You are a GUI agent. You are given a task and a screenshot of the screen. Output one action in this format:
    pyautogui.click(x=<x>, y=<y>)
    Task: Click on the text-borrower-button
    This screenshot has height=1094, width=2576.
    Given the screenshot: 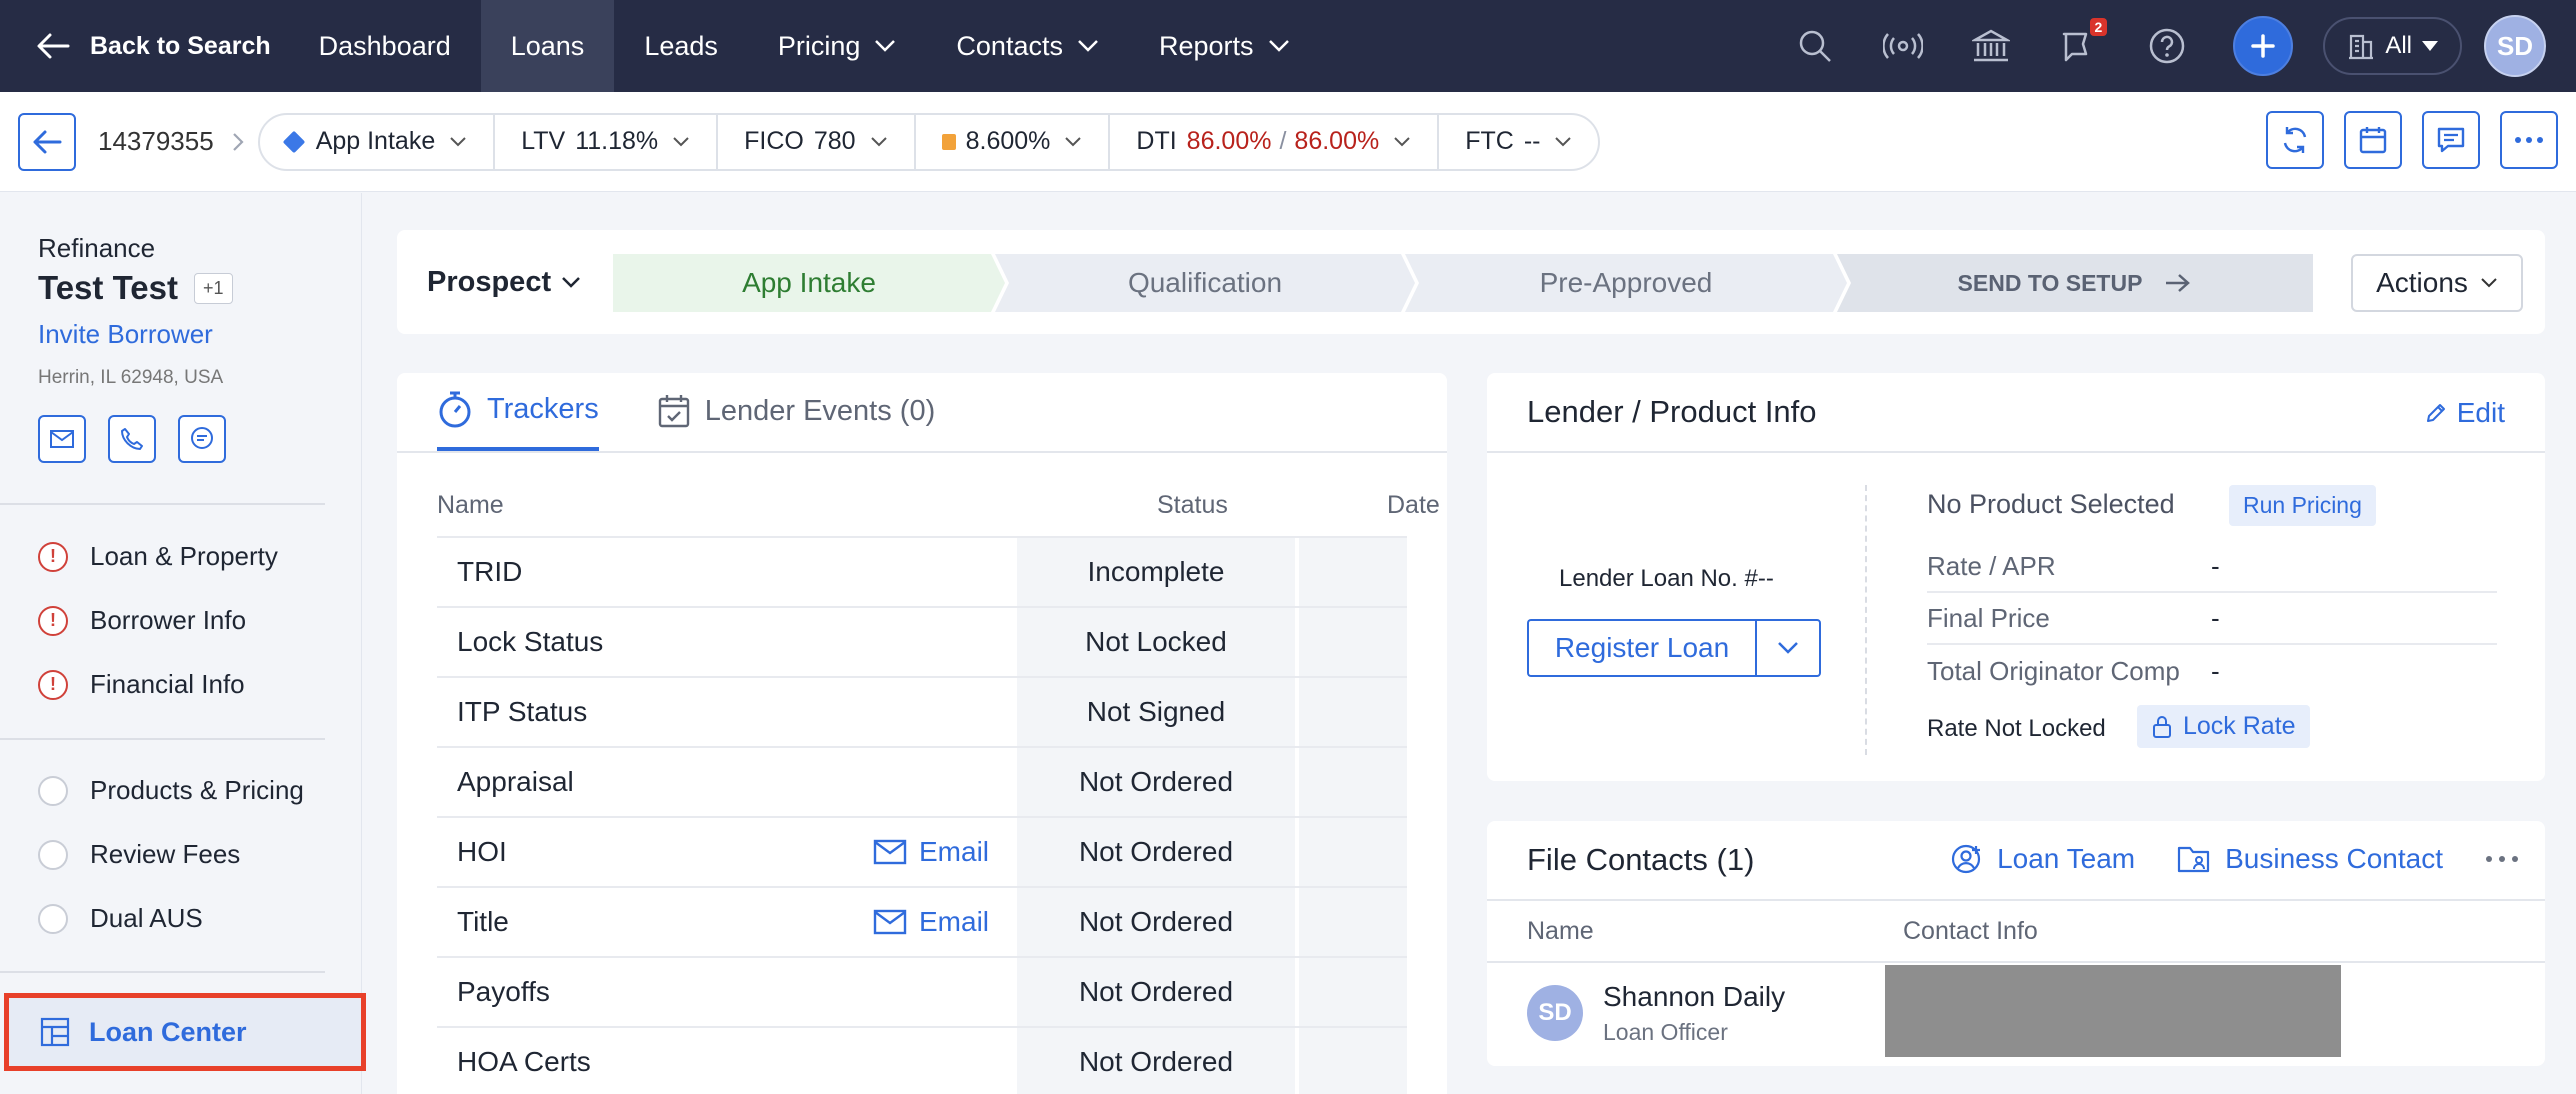 What is the action you would take?
    pyautogui.click(x=202, y=439)
    